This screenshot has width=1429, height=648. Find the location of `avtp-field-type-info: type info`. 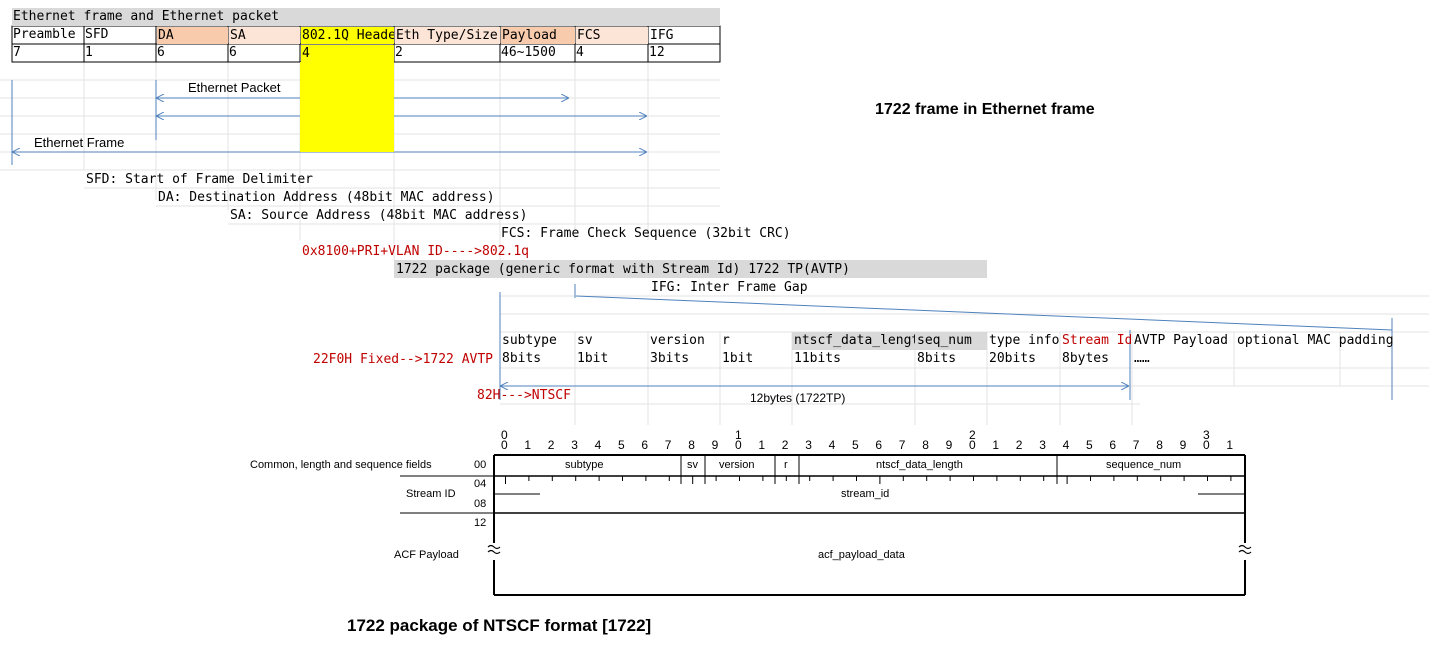

avtp-field-type-info: type info is located at coordinates (1024, 340).